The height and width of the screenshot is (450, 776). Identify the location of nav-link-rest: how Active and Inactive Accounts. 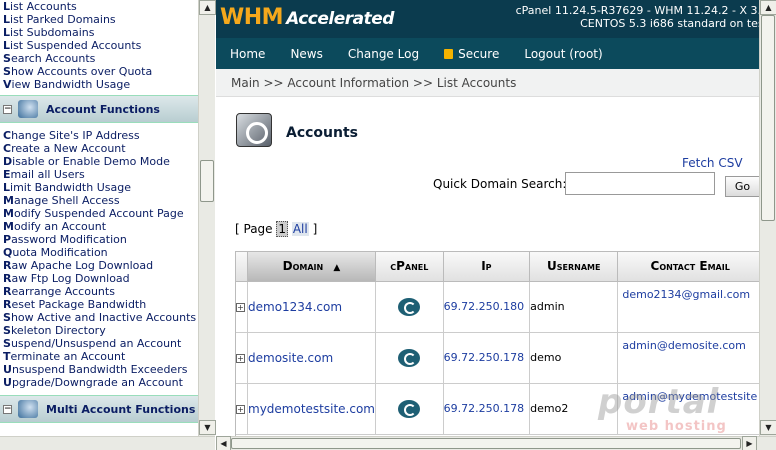
(103, 317).